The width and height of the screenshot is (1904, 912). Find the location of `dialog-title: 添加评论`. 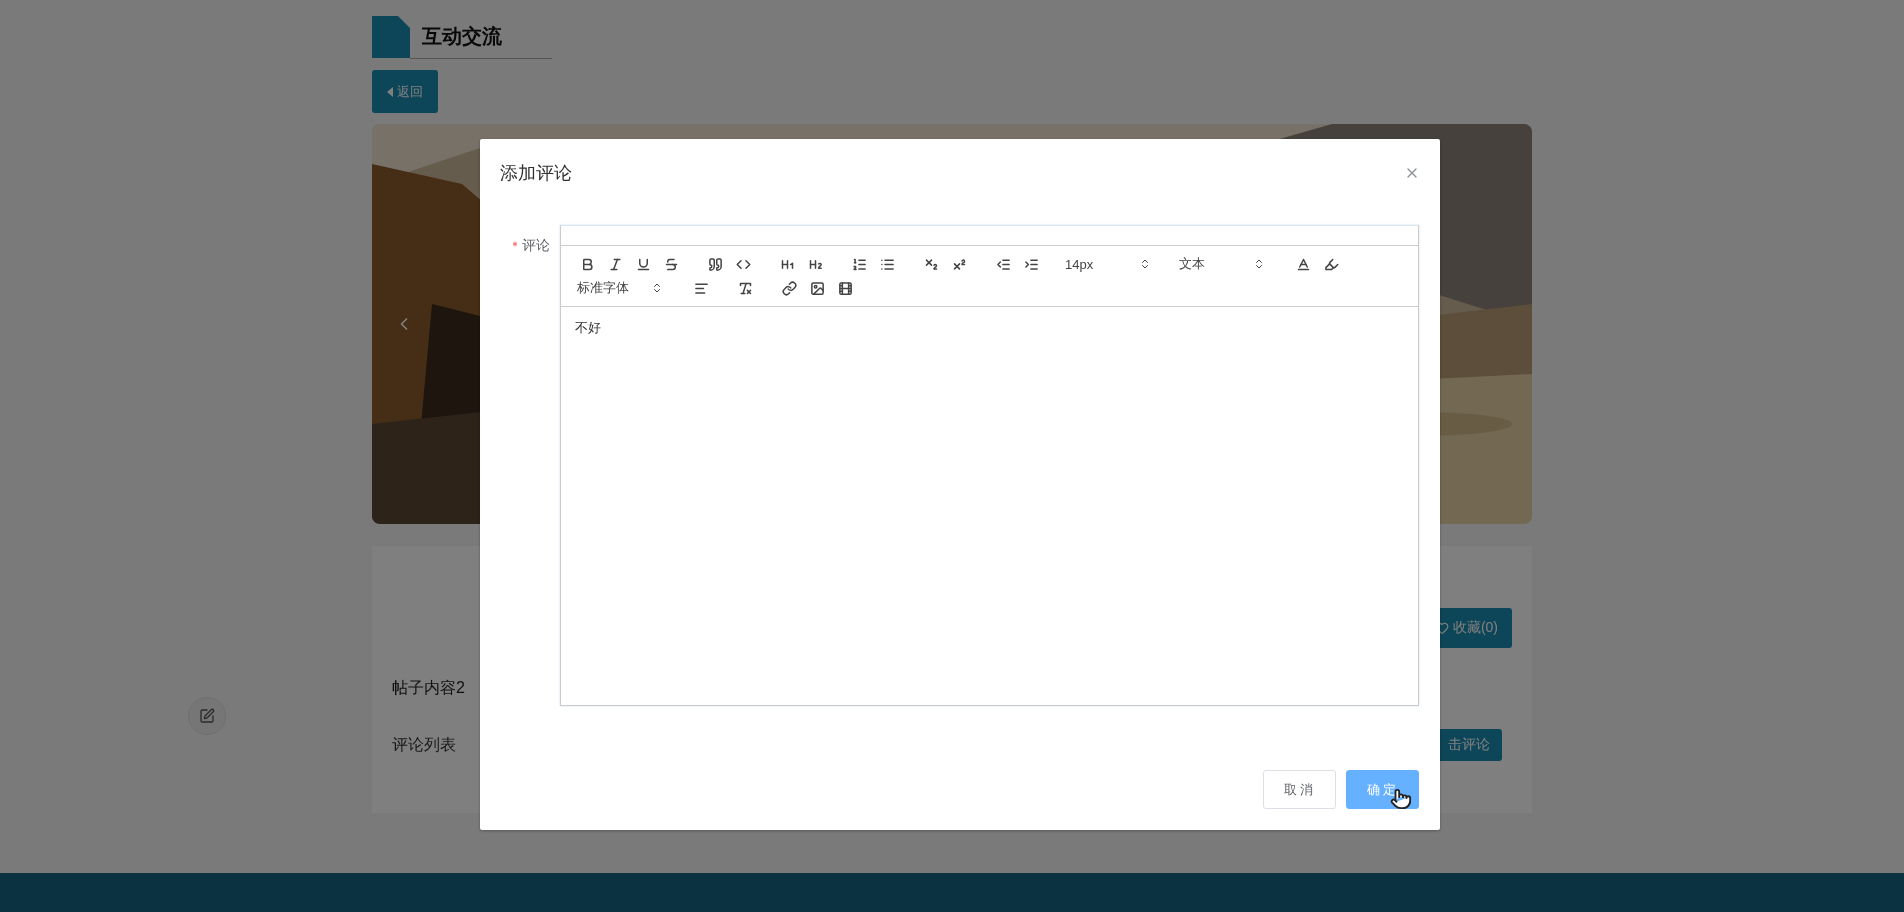

dialog-title: 添加评论 is located at coordinates (536, 173).